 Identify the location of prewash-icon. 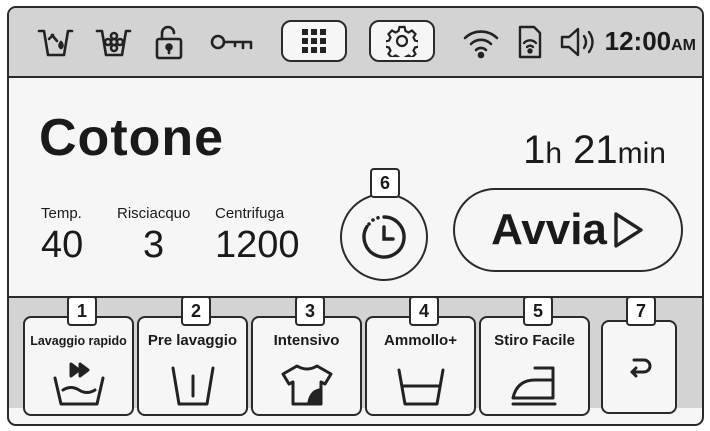
(192, 386).